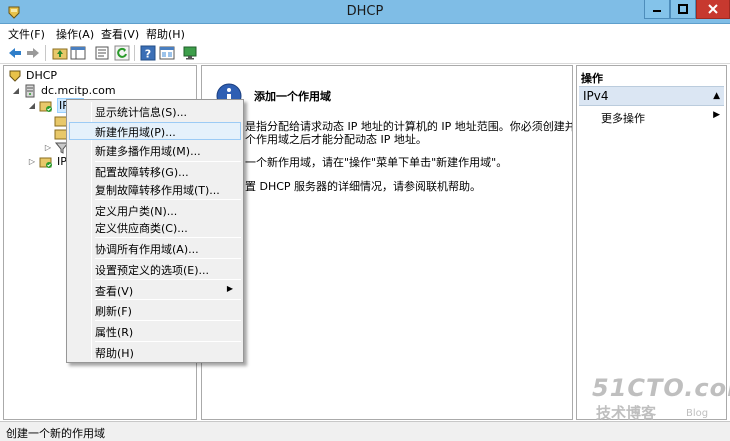  I want to click on tree-item-server: ◢ dc.mcitp.com, so click(64, 90).